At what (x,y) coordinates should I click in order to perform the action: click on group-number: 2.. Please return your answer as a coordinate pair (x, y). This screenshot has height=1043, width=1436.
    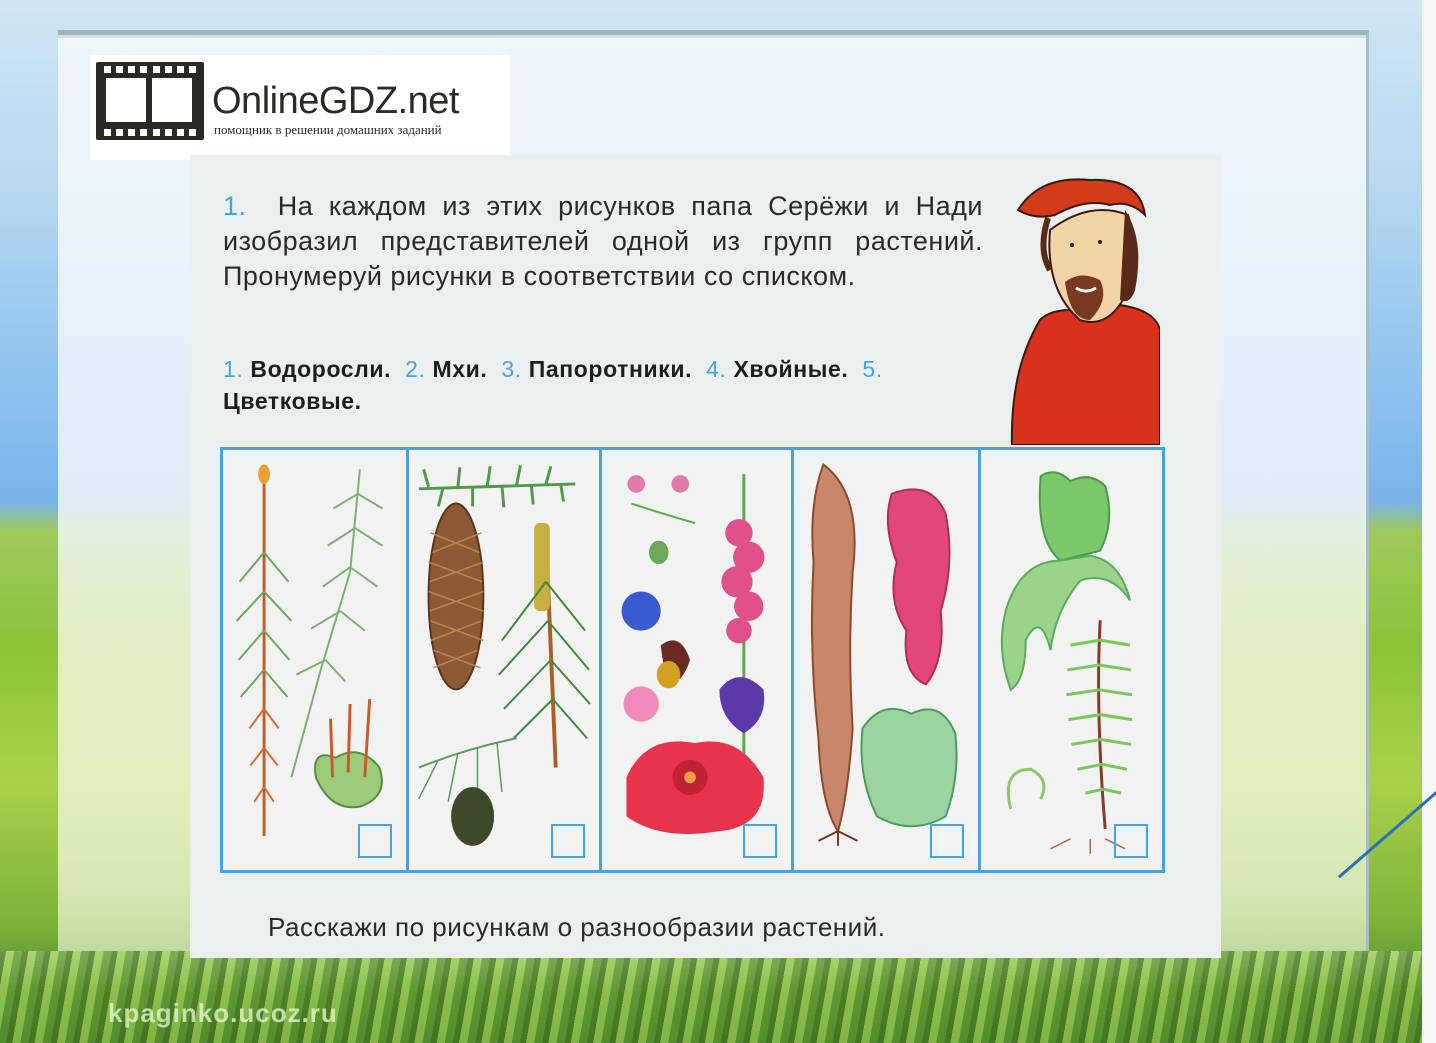
    Looking at the image, I should click on (415, 369).